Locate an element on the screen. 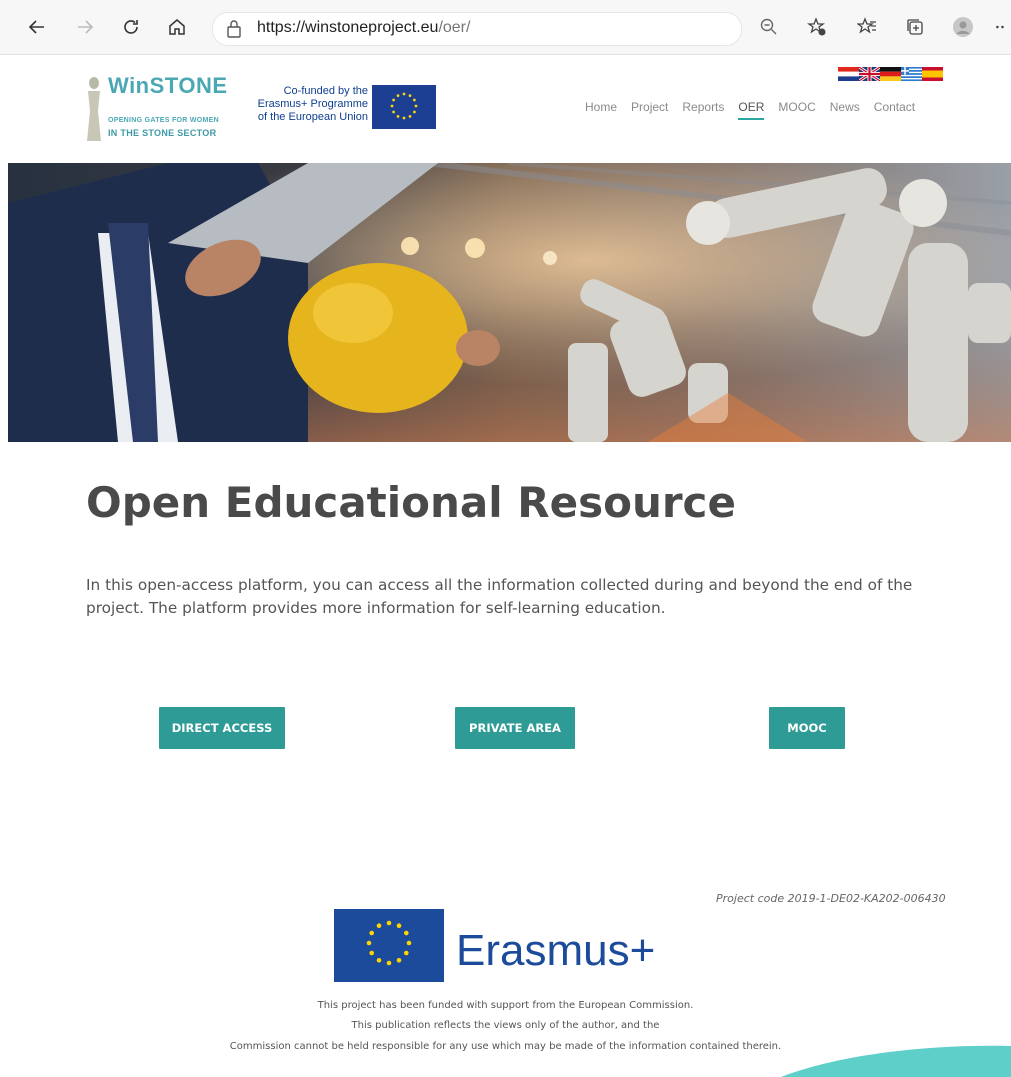 The width and height of the screenshot is (1011, 1077). flag-germany-icon is located at coordinates (890, 74).